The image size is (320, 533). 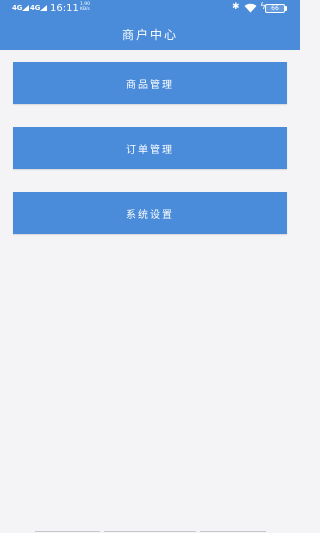 What do you see at coordinates (149, 35) in the screenshot?
I see `page-title: 商户中心` at bounding box center [149, 35].